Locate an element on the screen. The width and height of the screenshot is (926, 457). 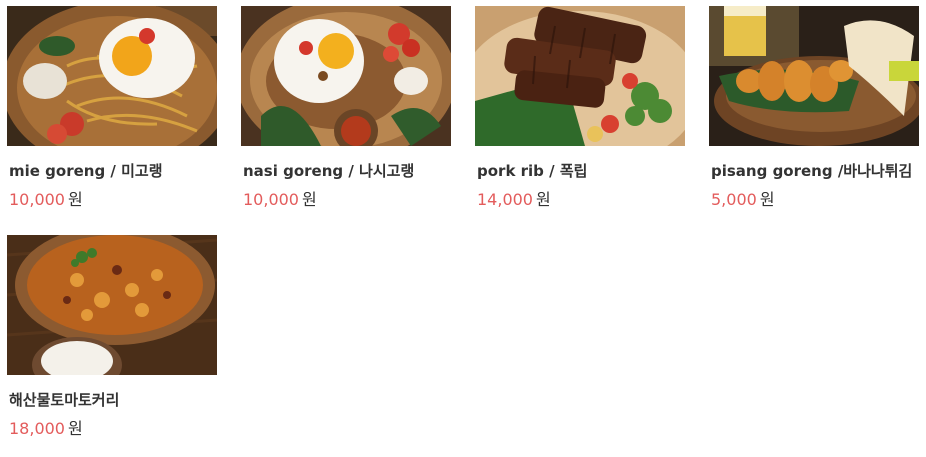
product-name: pork rib / 폭립 is located at coordinates (580, 171).